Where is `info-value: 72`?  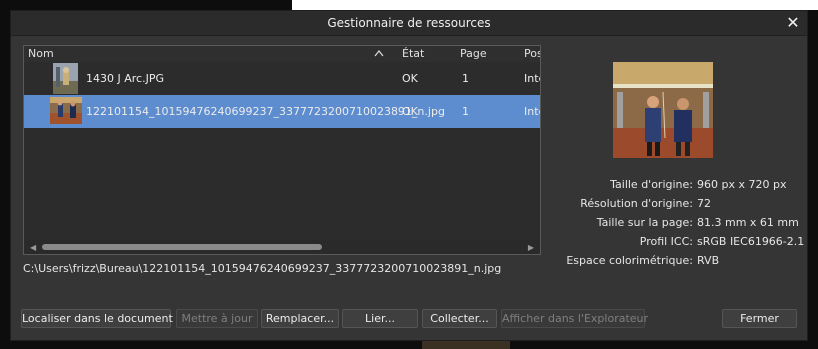 info-value: 72 is located at coordinates (704, 203).